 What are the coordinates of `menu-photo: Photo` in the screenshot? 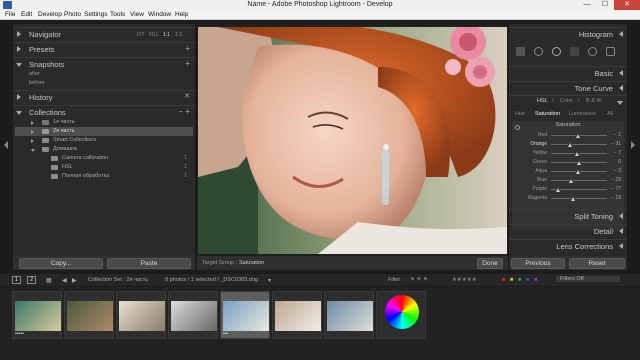 It's located at (72, 14).